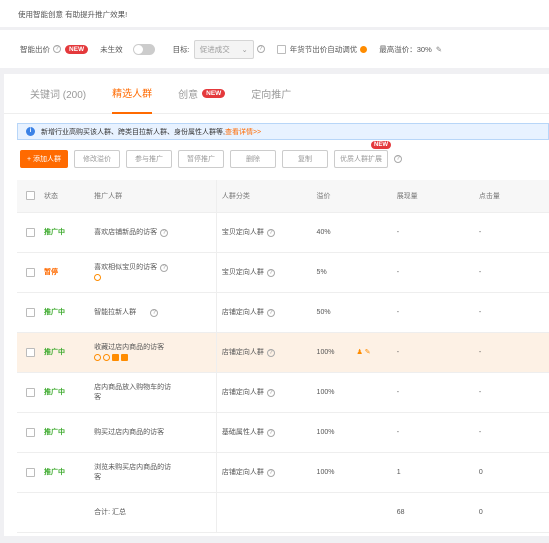 The width and height of the screenshot is (549, 543). I want to click on delete-button: 删除, so click(253, 159).